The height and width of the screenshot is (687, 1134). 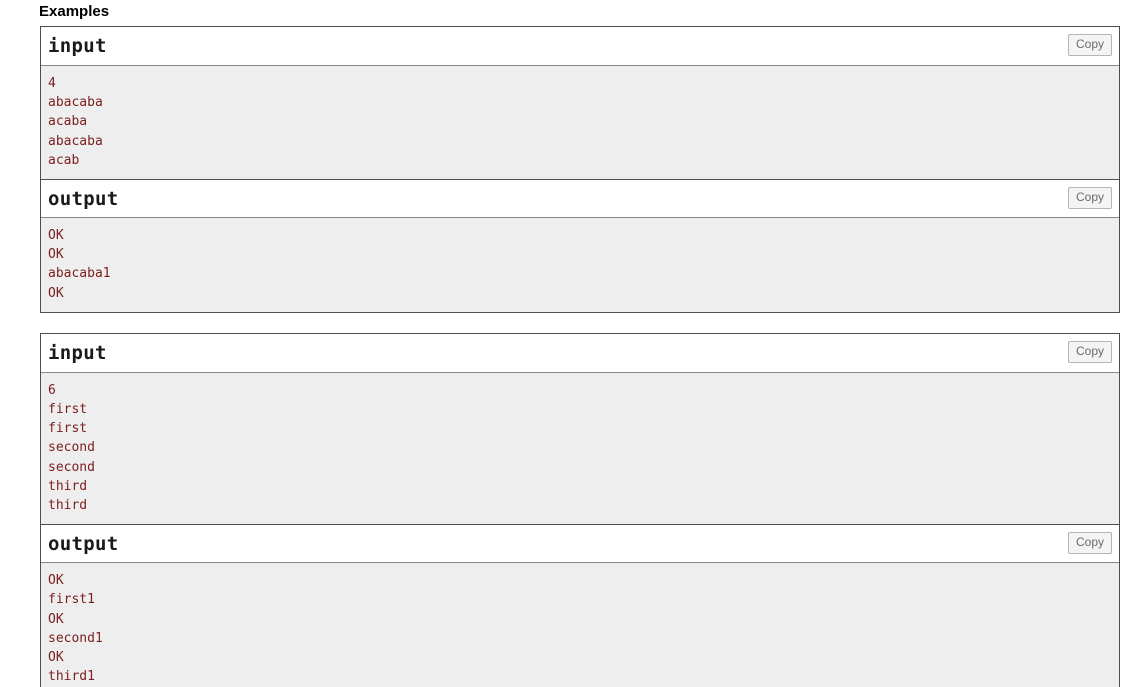 What do you see at coordinates (1089, 351) in the screenshot?
I see `copy-input-button-2: Copy` at bounding box center [1089, 351].